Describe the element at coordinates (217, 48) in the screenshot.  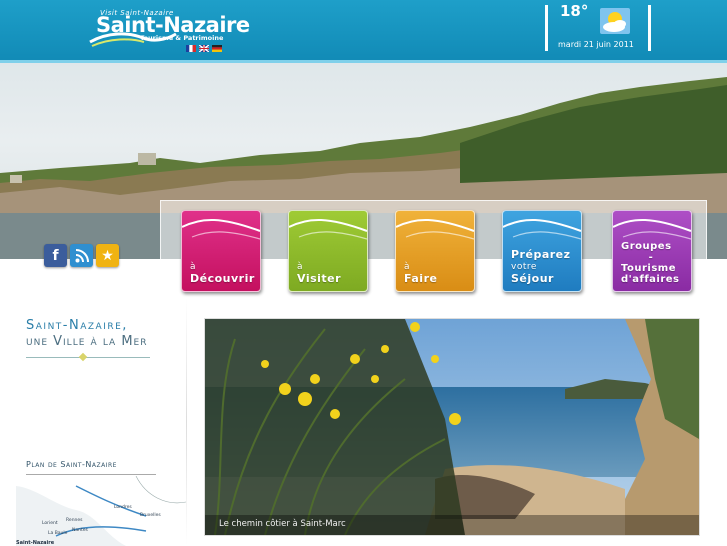
I see `flag-de-icon` at that location.